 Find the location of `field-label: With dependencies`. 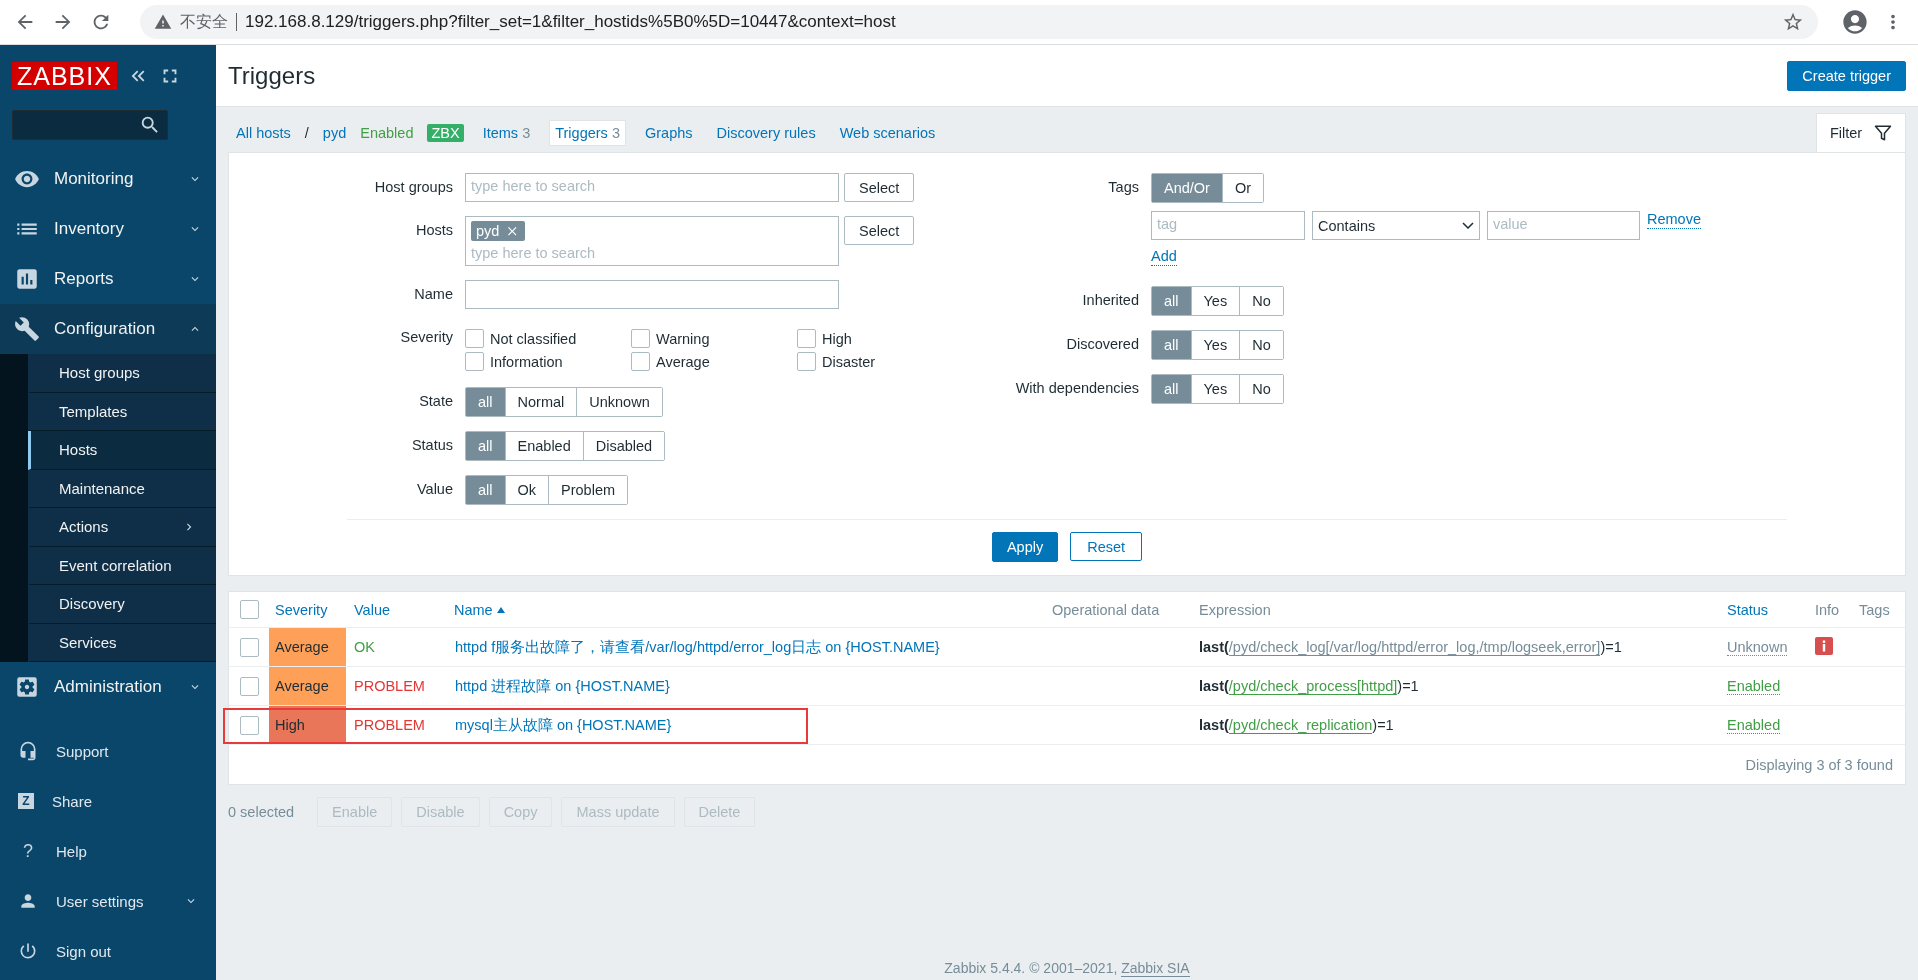

field-label: With dependencies is located at coordinates (1076, 388).